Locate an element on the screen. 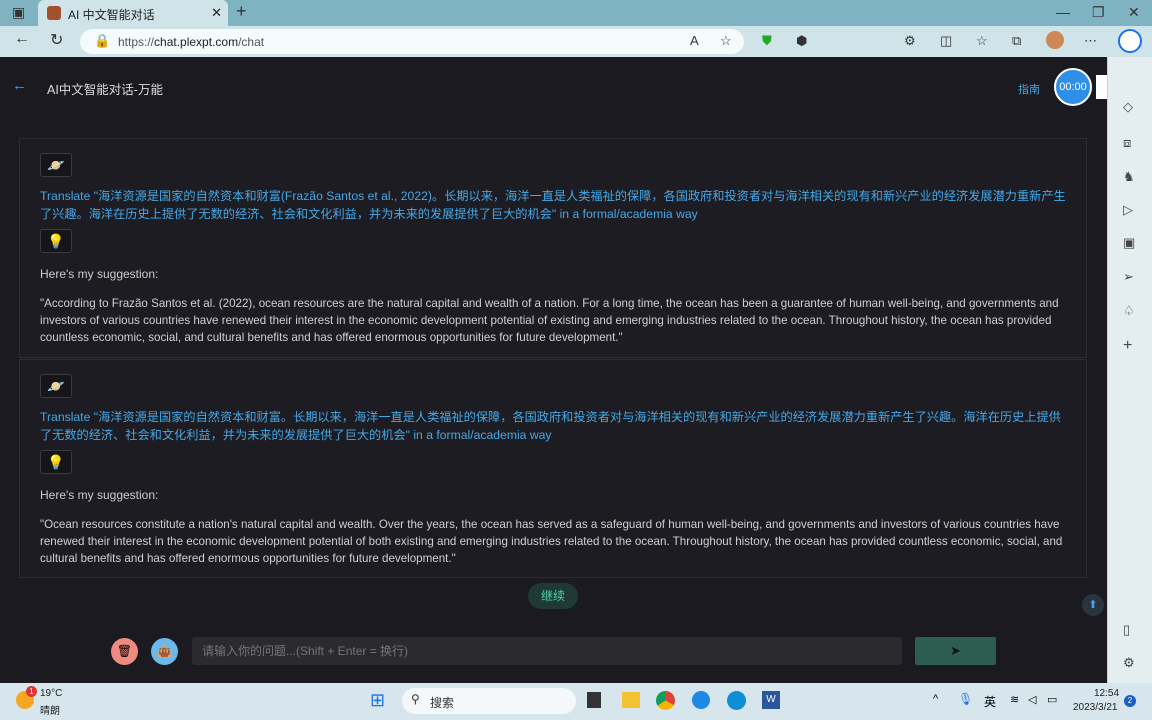 The width and height of the screenshot is (1152, 720). read-aloud-icon: A is located at coordinates (694, 40).